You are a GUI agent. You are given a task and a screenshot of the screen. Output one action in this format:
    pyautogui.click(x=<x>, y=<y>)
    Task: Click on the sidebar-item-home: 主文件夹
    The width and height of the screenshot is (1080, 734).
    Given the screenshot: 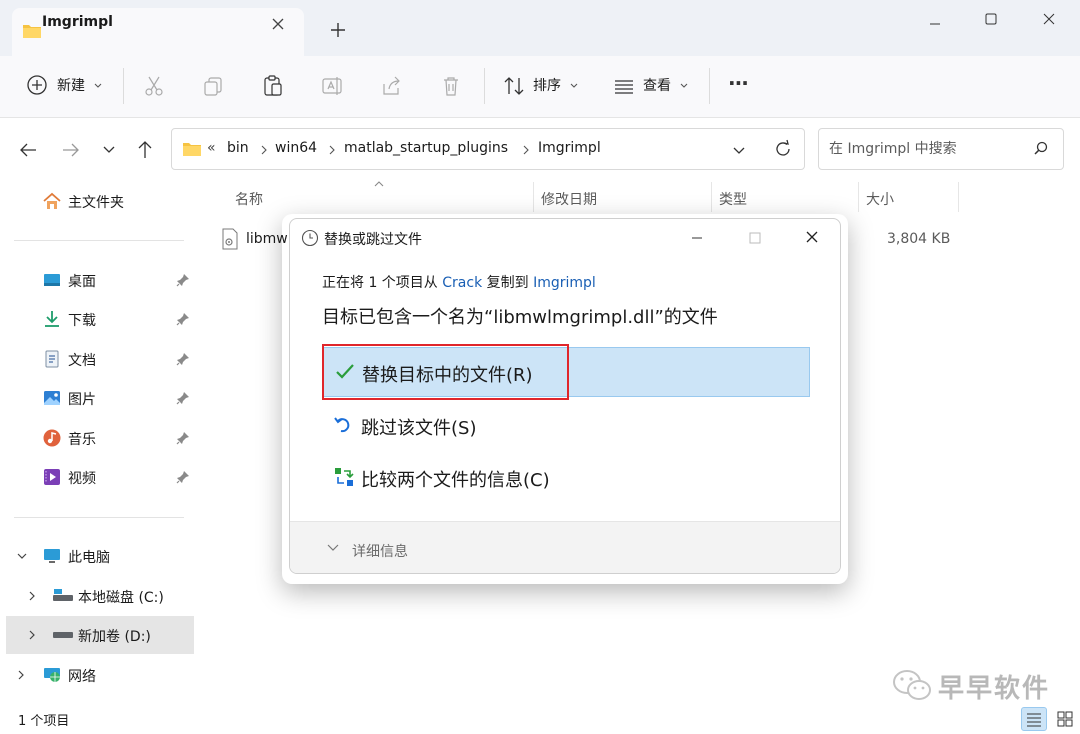 What is the action you would take?
    pyautogui.click(x=97, y=201)
    